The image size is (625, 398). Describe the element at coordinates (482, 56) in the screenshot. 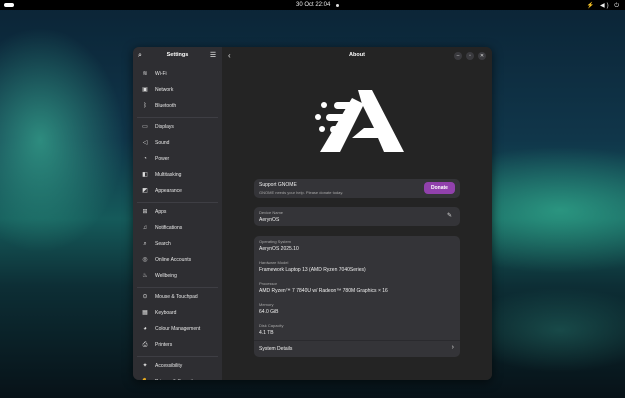

I see `close-button: ✕` at that location.